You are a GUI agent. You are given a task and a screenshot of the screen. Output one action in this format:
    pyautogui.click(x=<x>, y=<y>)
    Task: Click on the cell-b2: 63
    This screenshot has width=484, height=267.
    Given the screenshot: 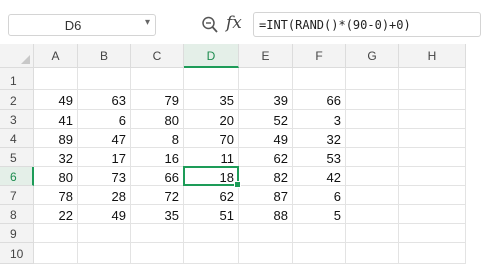 What is the action you would take?
    pyautogui.click(x=104, y=100)
    